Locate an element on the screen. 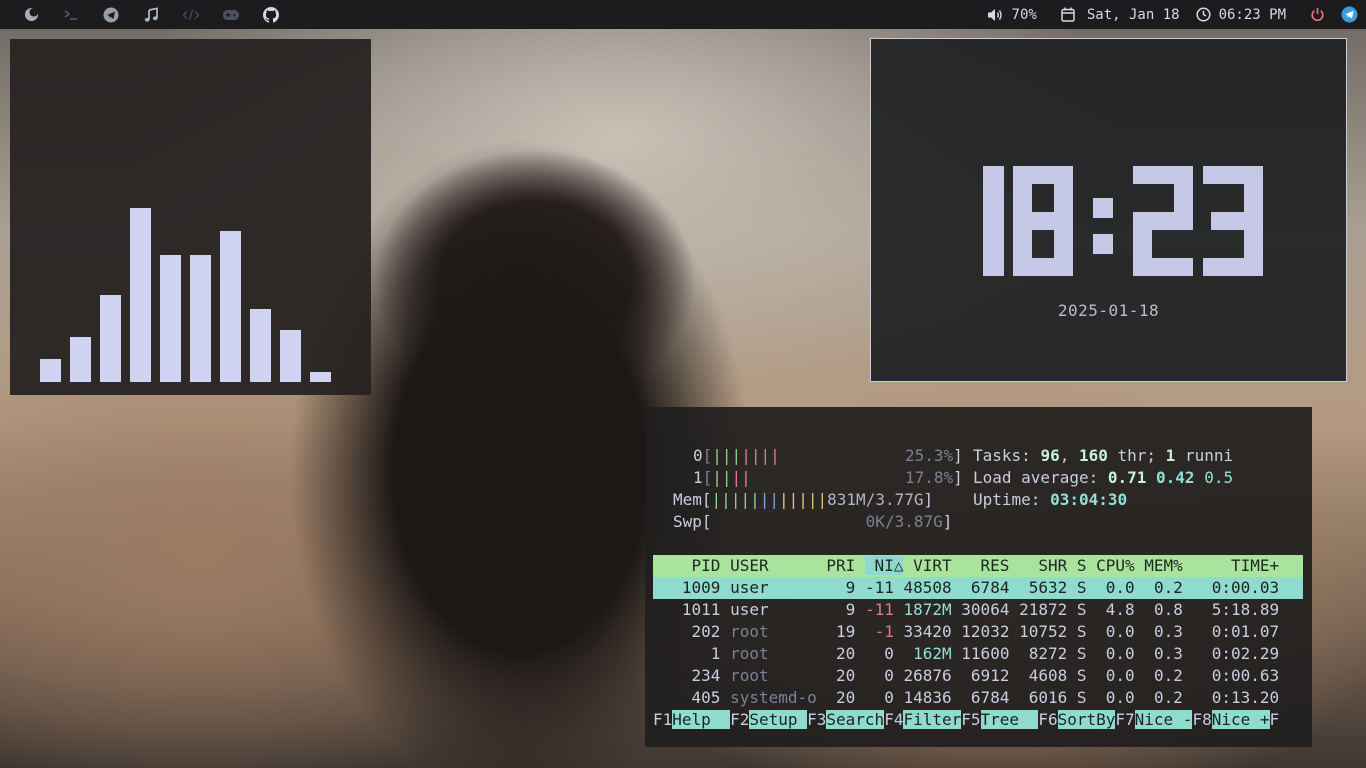  terminal-icon is located at coordinates (71, 15).